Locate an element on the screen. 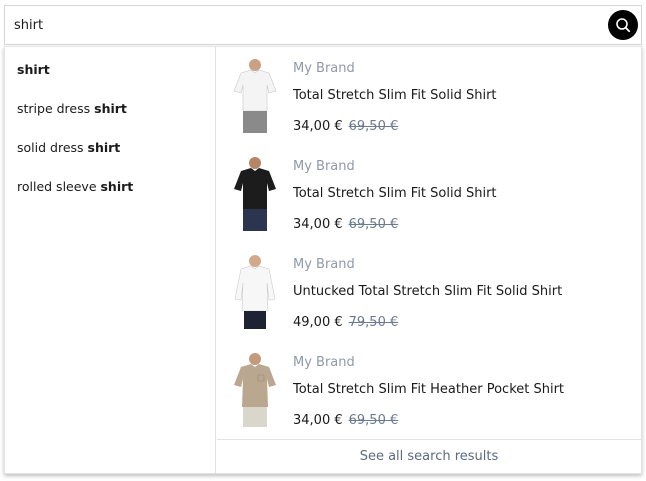 This screenshot has width=646, height=481. see-all-results-link: See all search results is located at coordinates (429, 456).